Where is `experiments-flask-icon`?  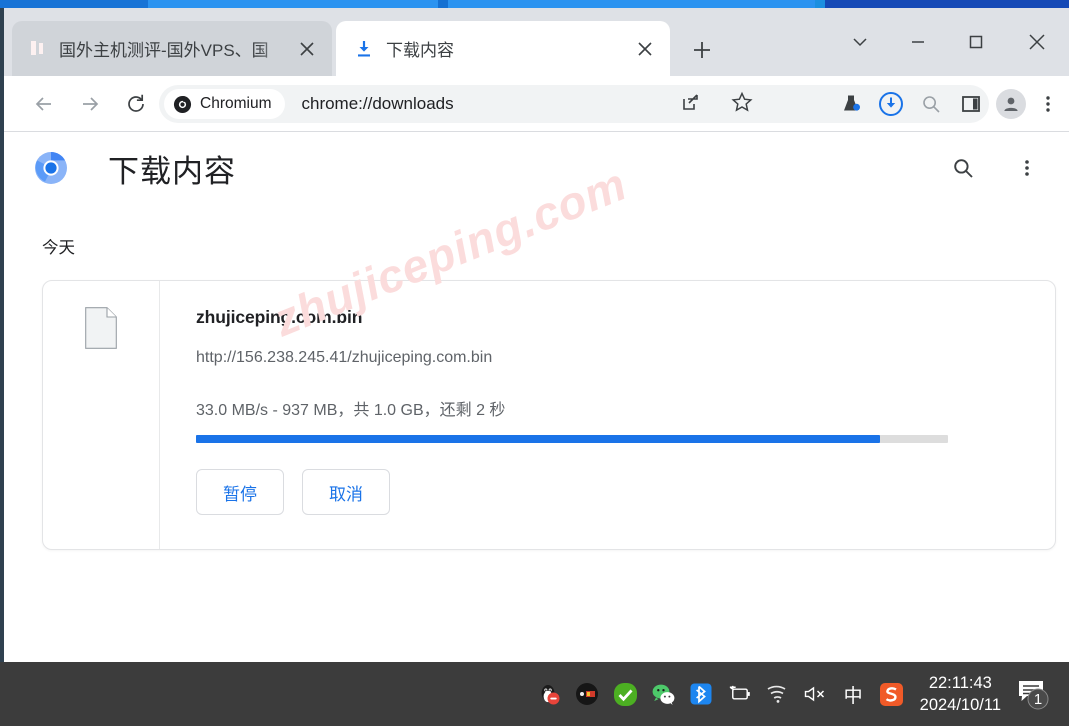
experiments-flask-icon is located at coordinates (851, 104).